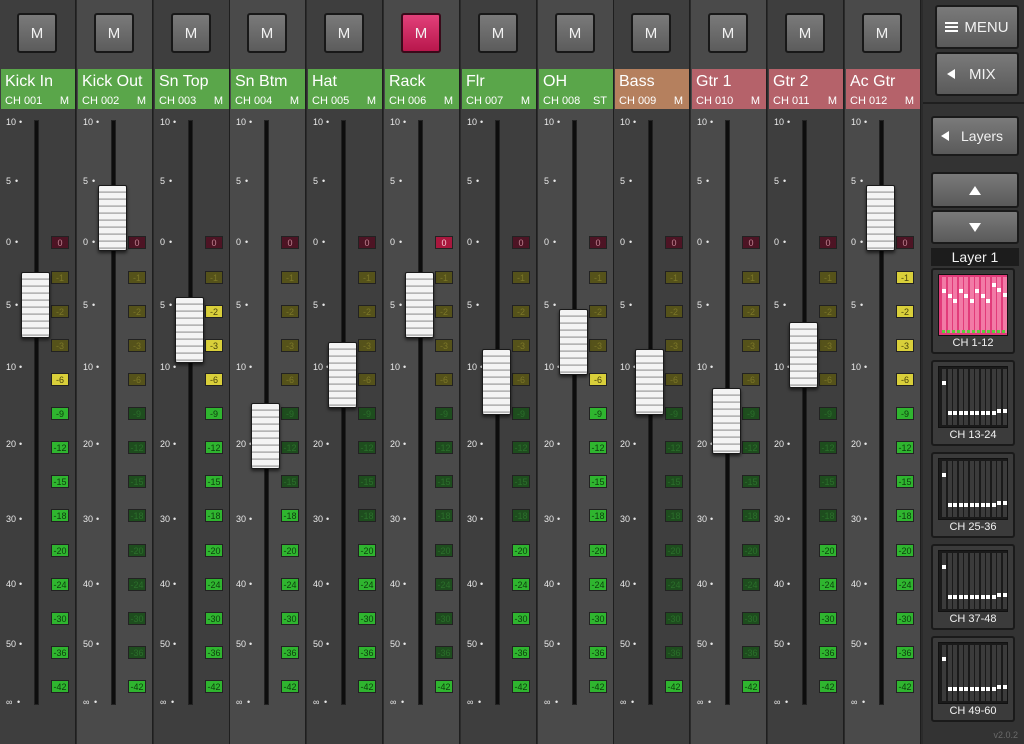 This screenshot has height=744, width=1024. Describe the element at coordinates (975, 227) in the screenshot. I see `layer-down-button` at that location.